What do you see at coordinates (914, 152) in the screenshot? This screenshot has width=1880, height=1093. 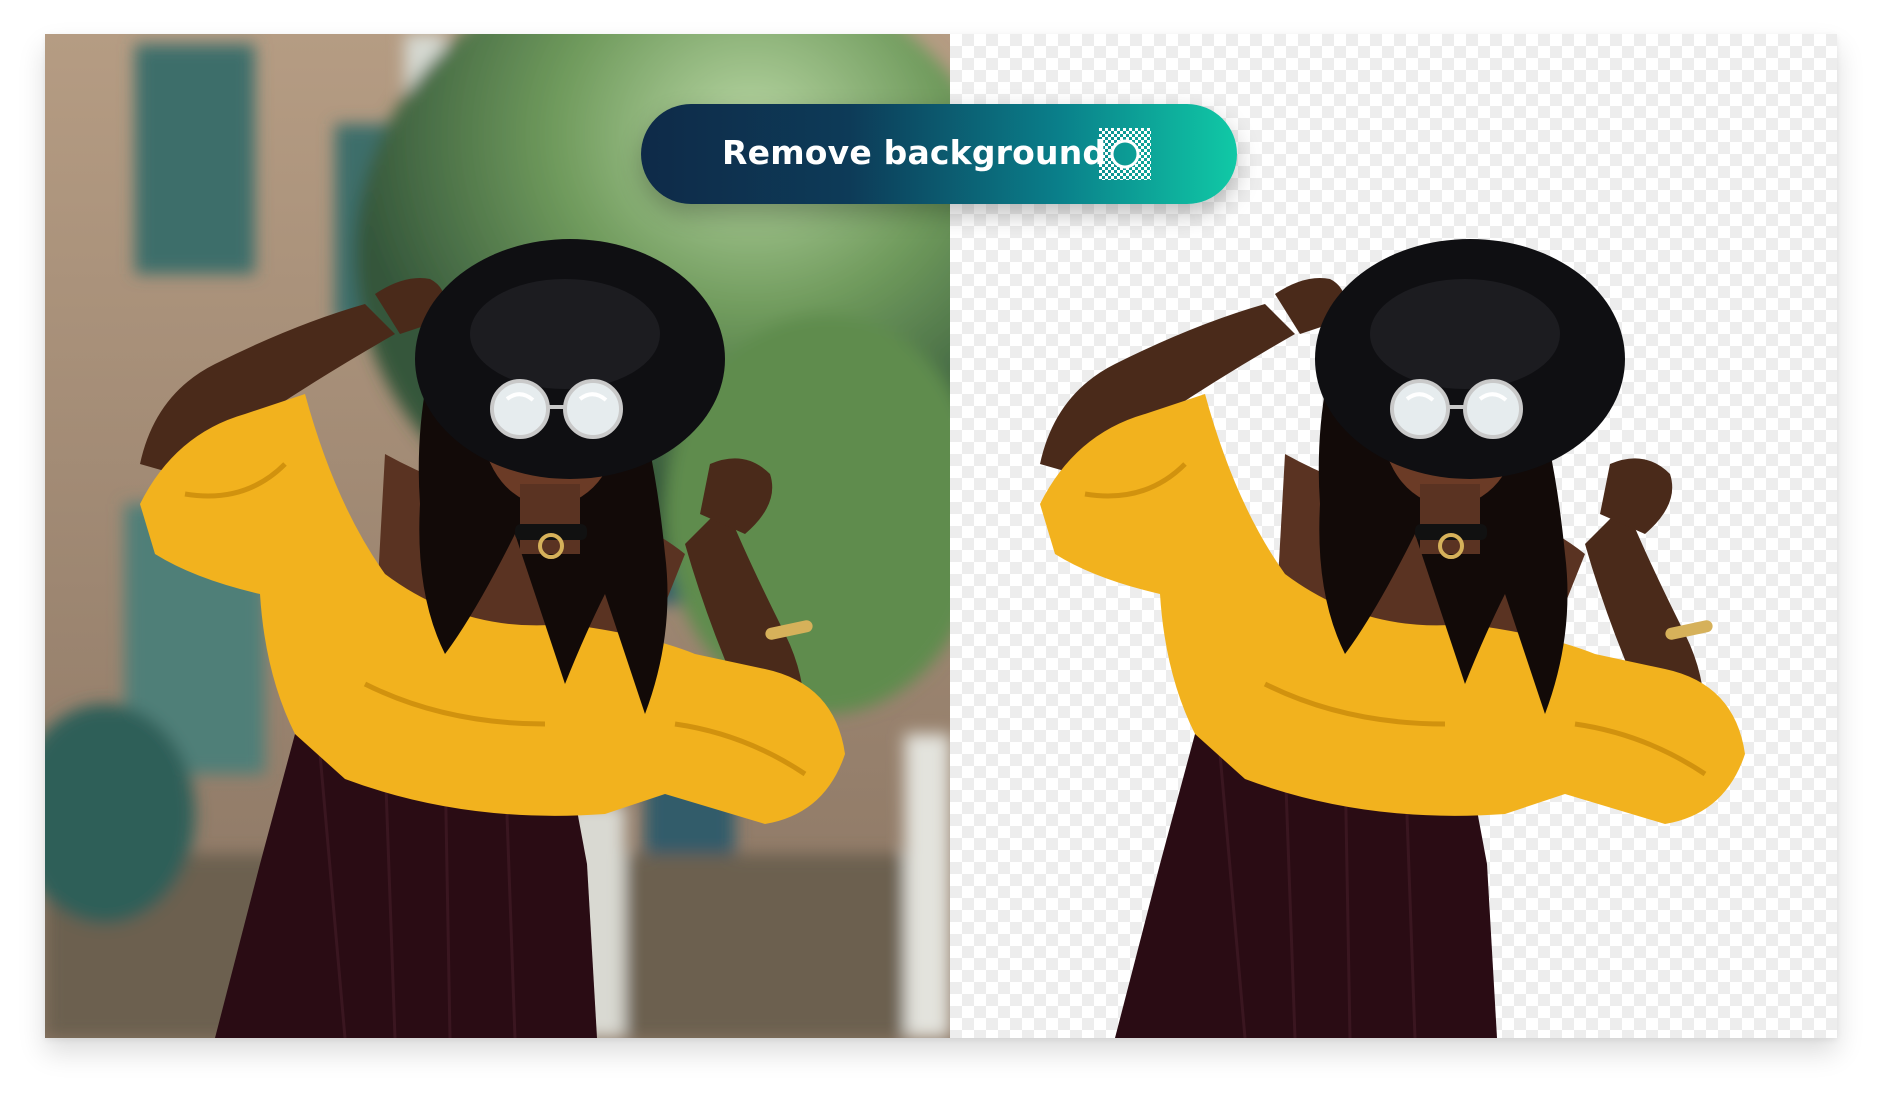 I see `remove-background-label: Remove background` at bounding box center [914, 152].